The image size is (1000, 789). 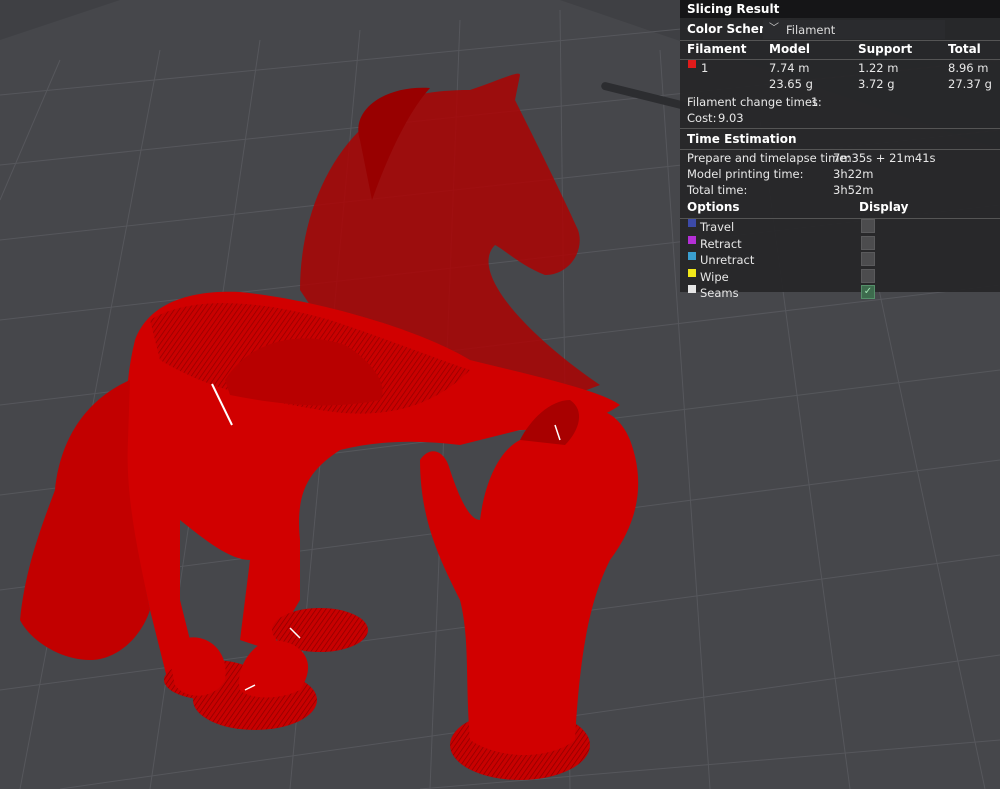 I want to click on time-row-total: Total time: 3h52m, so click(x=840, y=190).